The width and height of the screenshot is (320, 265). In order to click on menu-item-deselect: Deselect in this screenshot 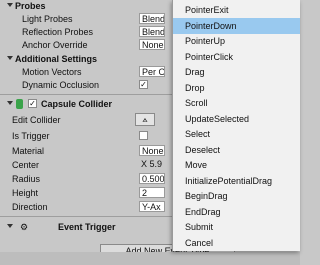, I will do `click(236, 150)`.